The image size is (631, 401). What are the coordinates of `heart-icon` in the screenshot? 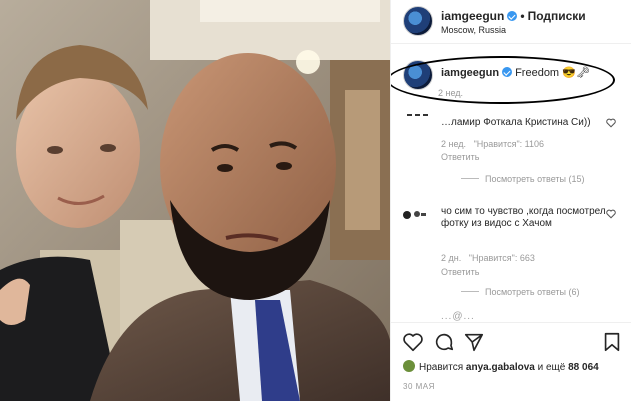 It's located at (413, 342).